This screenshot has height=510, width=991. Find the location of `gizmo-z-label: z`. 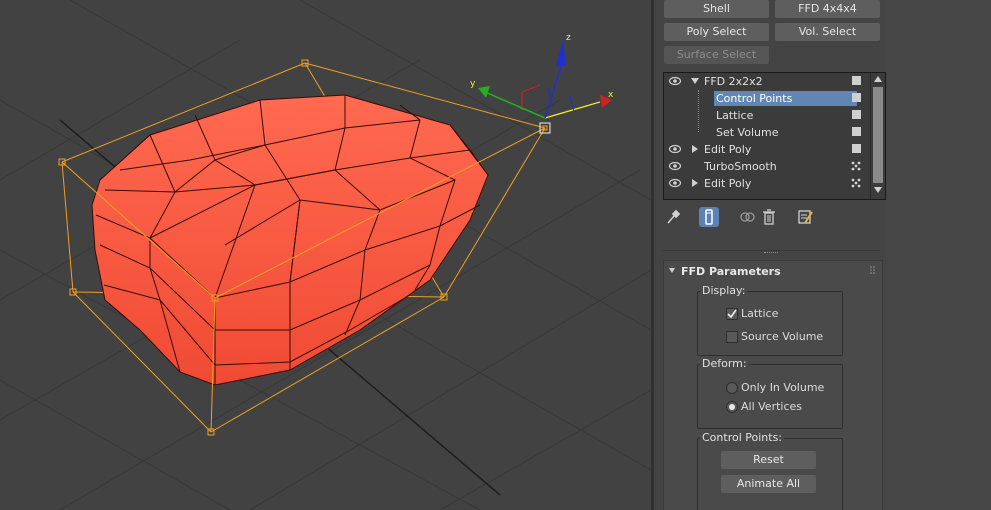

gizmo-z-label: z is located at coordinates (568, 38).